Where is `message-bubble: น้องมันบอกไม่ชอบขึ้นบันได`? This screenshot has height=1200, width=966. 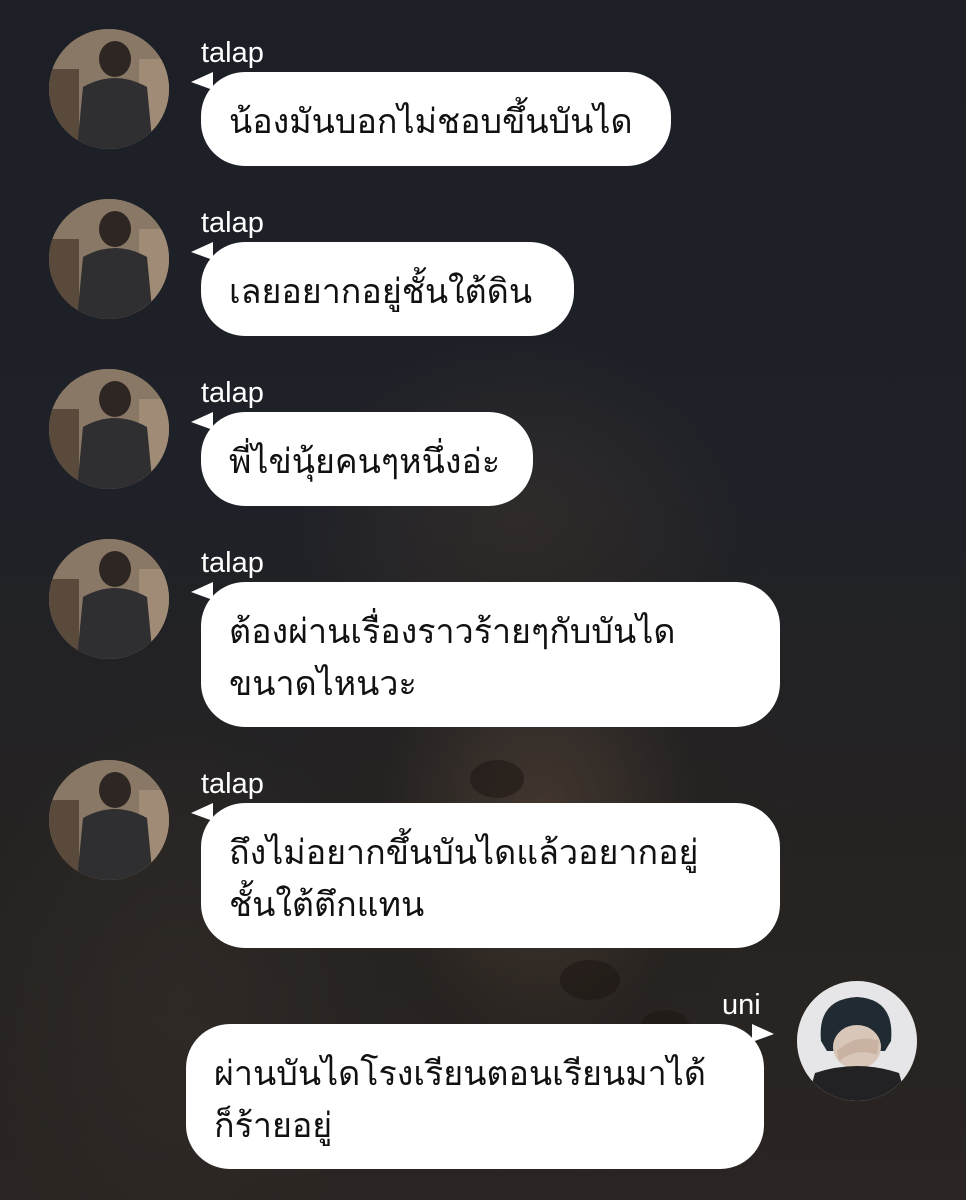
message-bubble: น้องมันบอกไม่ชอบขึ้นบันได is located at coordinates (436, 119).